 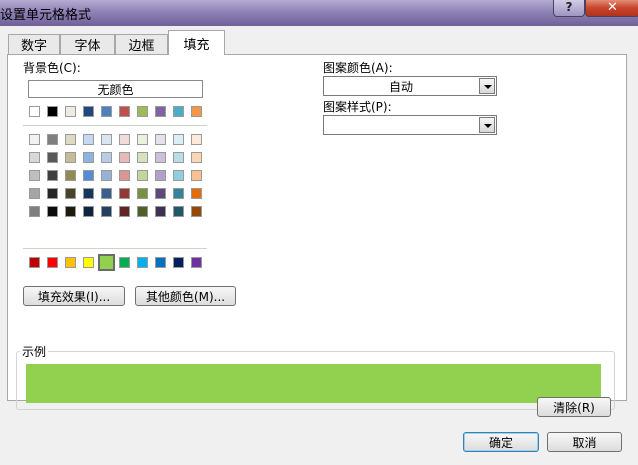 I want to click on tab-border: 边框, so click(x=141, y=44).